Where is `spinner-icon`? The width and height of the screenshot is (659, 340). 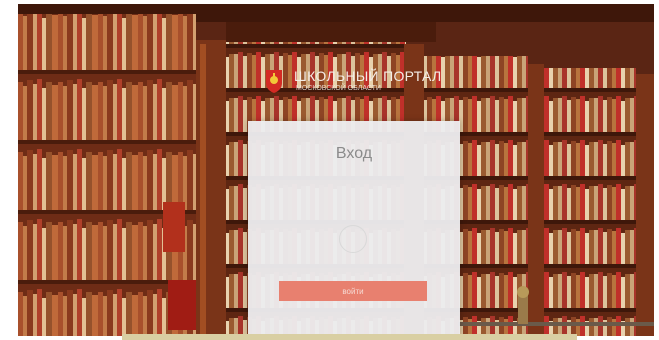
spinner-icon is located at coordinates (353, 239).